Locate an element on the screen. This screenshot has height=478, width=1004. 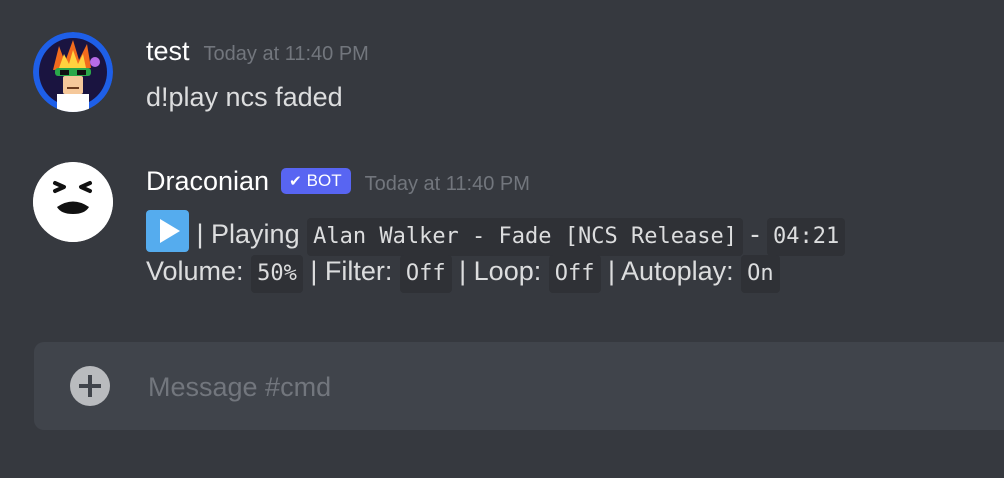
loop-value: Off is located at coordinates (574, 274).